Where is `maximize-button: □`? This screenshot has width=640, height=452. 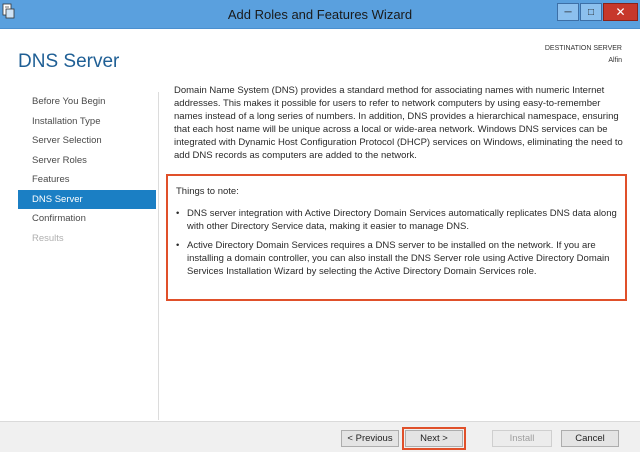 maximize-button: □ is located at coordinates (591, 12).